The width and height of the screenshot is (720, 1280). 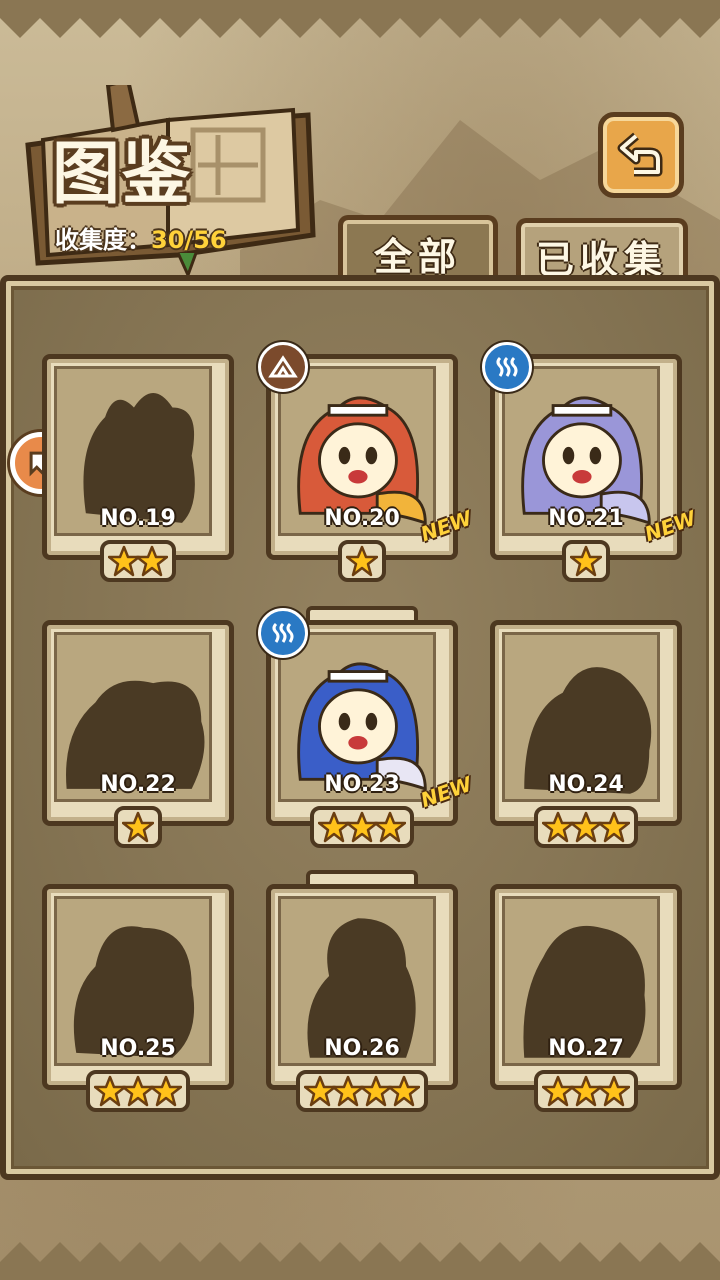 What do you see at coordinates (189, 240) in the screenshot?
I see `collection-value: 30/56` at bounding box center [189, 240].